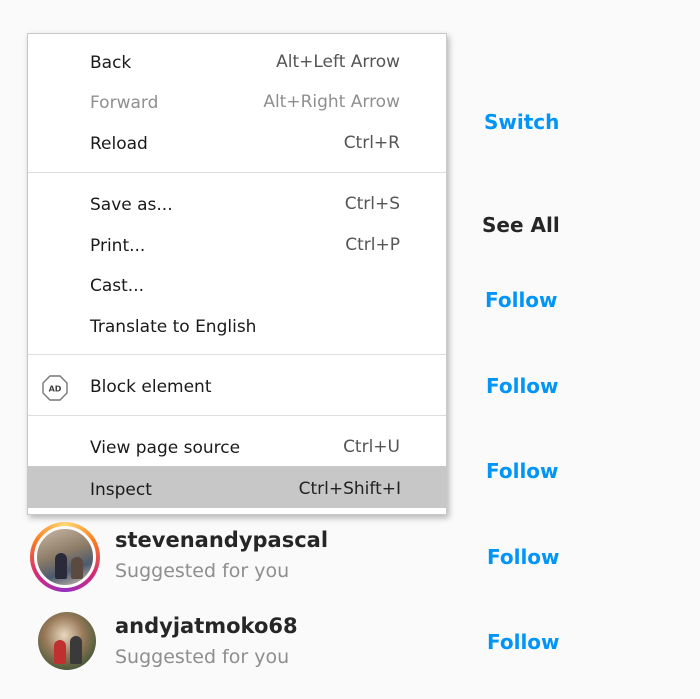 This screenshot has width=700, height=699. I want to click on menu-item-label: Translate to English, so click(173, 327).